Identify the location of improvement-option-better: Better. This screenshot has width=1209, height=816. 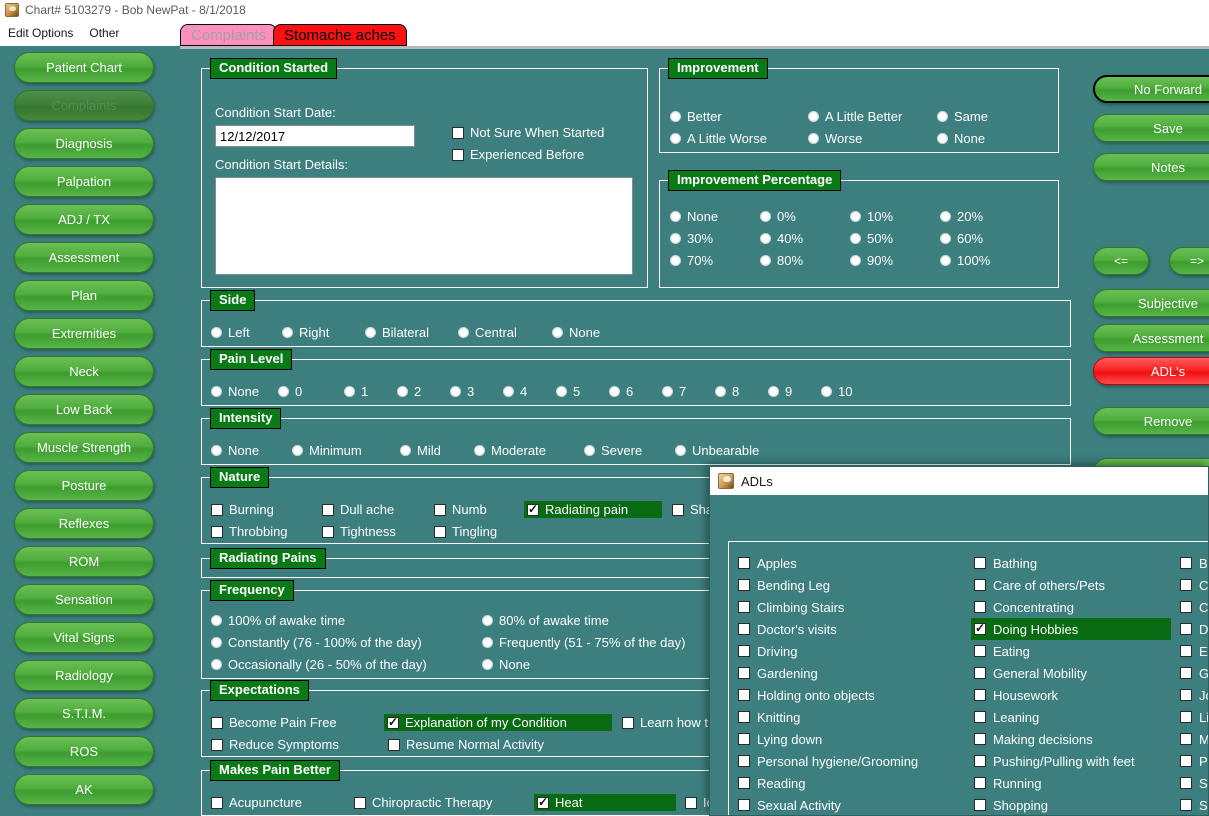
(696, 116).